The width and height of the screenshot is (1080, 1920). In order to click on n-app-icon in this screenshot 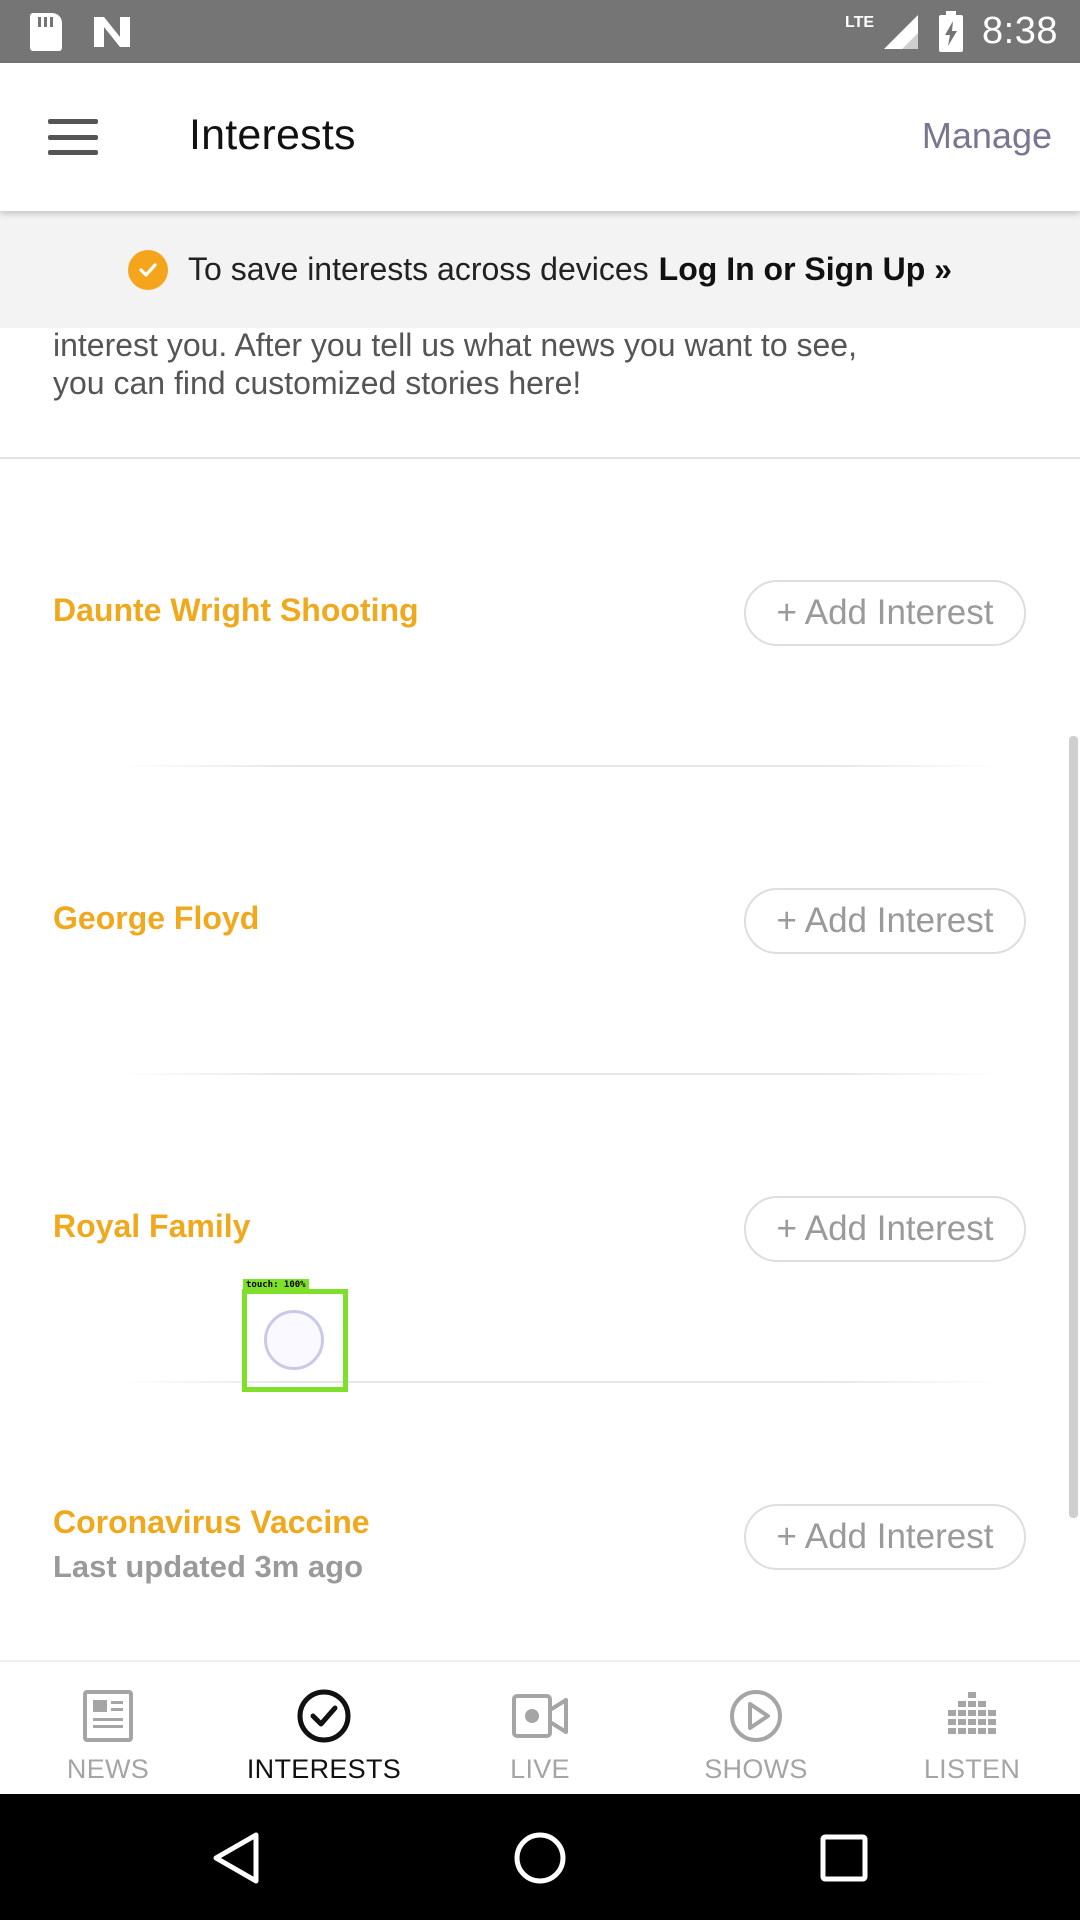, I will do `click(112, 31)`.